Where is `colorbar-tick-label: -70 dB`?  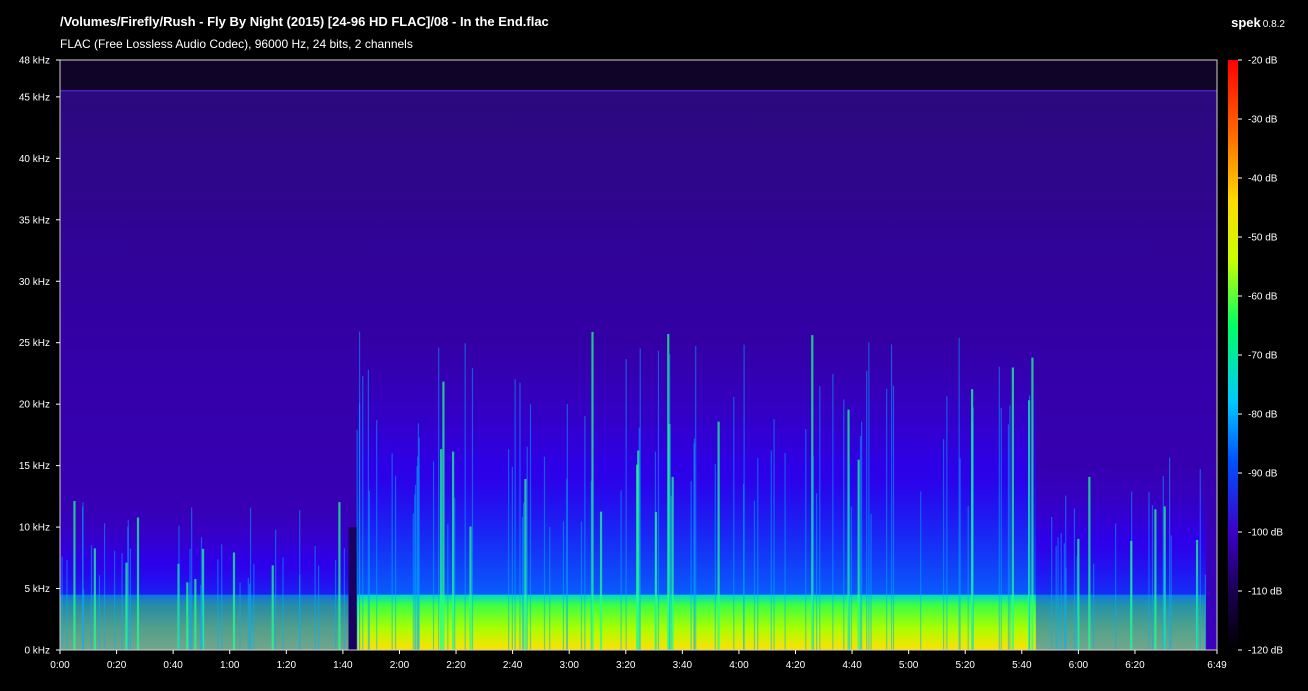
colorbar-tick-label: -70 dB is located at coordinates (1263, 356).